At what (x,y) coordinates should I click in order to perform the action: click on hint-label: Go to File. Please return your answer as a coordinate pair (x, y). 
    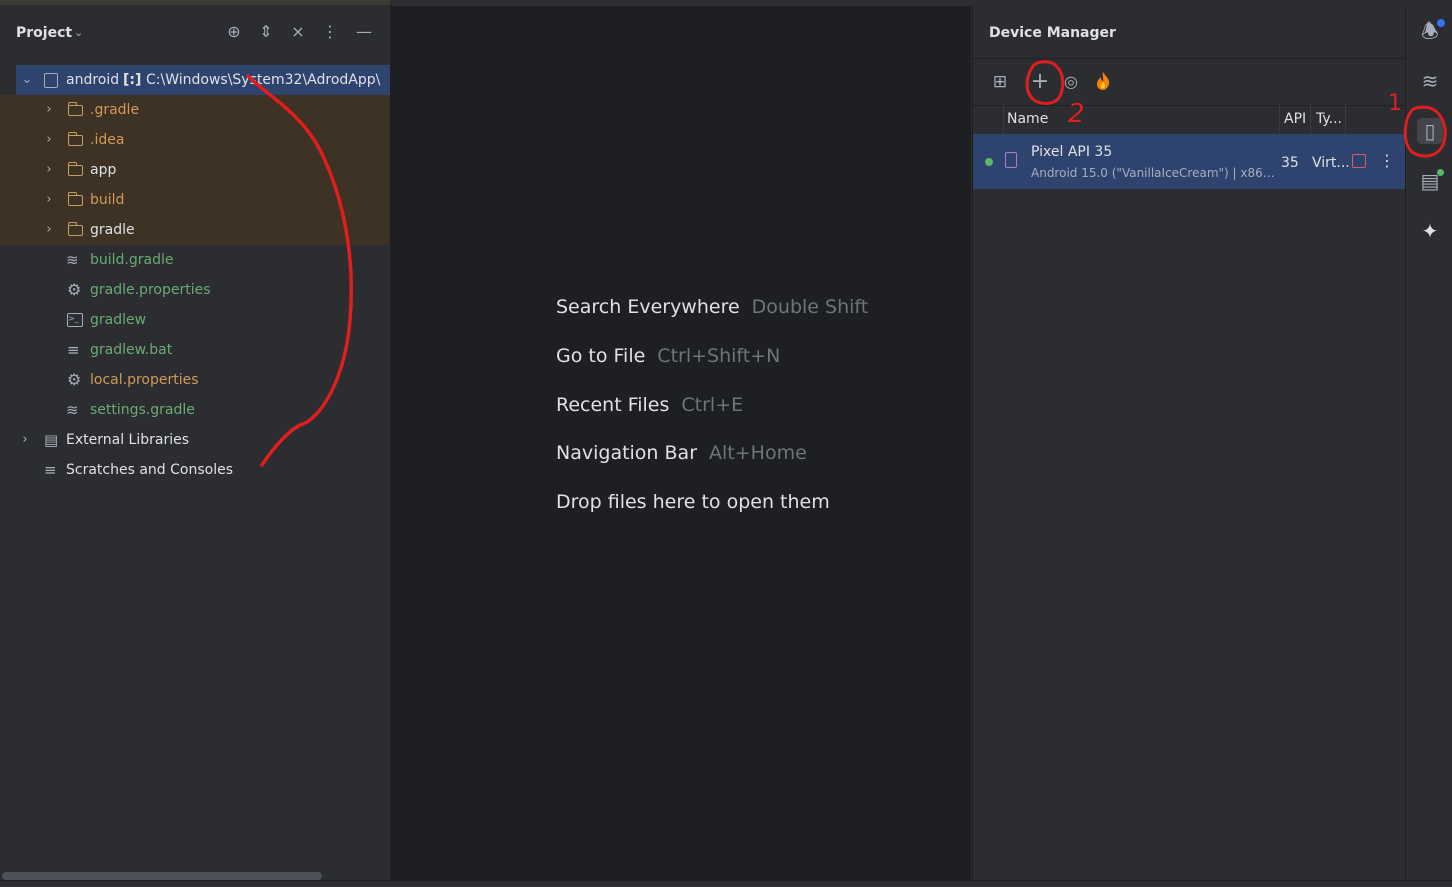
    Looking at the image, I should click on (601, 356).